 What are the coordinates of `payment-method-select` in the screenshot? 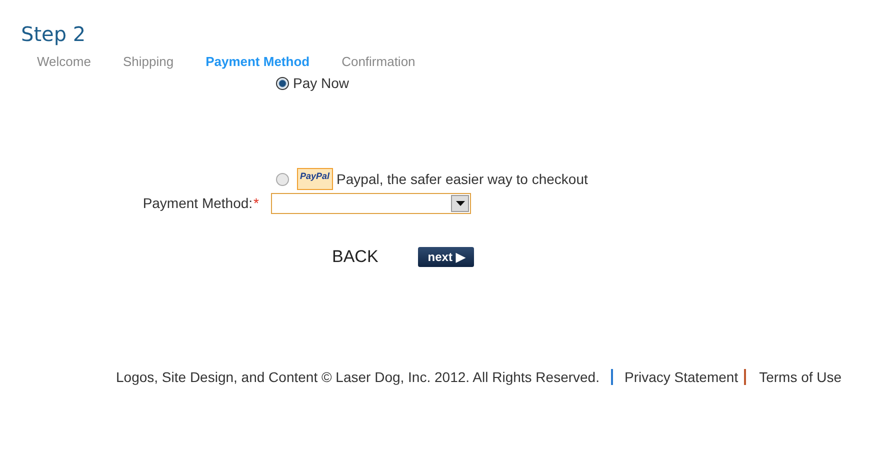 It's located at (371, 203).